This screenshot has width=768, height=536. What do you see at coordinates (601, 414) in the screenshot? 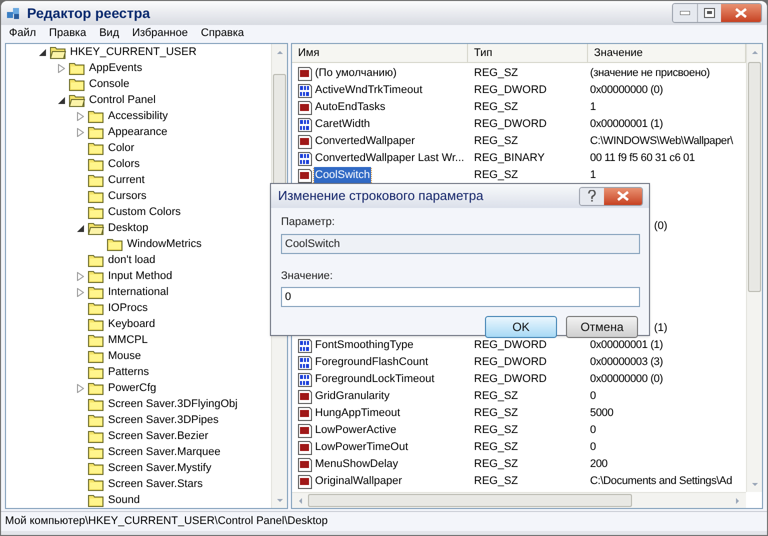
I see `value-cell-text: 5000` at bounding box center [601, 414].